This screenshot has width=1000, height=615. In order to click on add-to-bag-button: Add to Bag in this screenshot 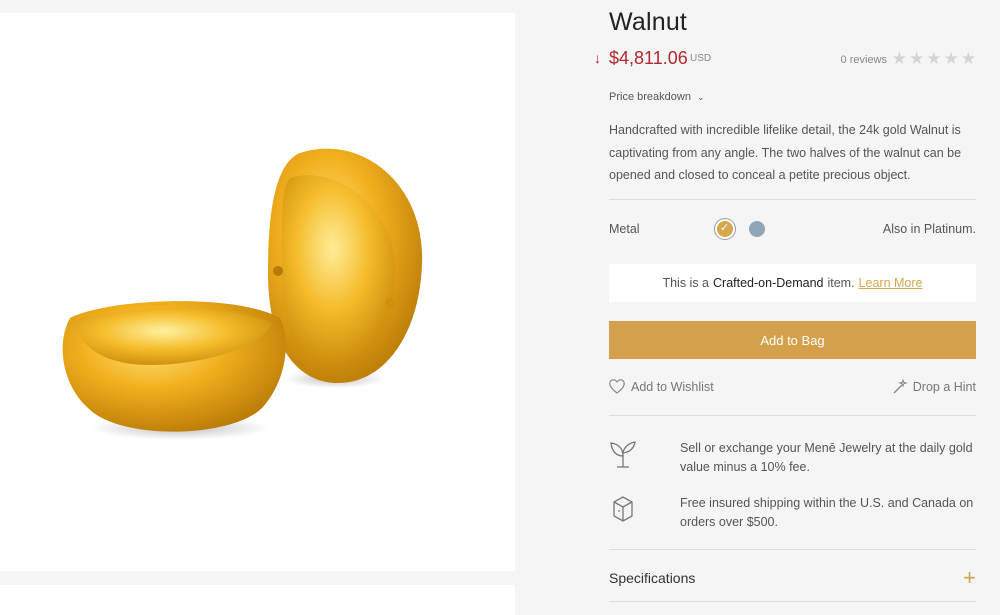, I will do `click(792, 340)`.